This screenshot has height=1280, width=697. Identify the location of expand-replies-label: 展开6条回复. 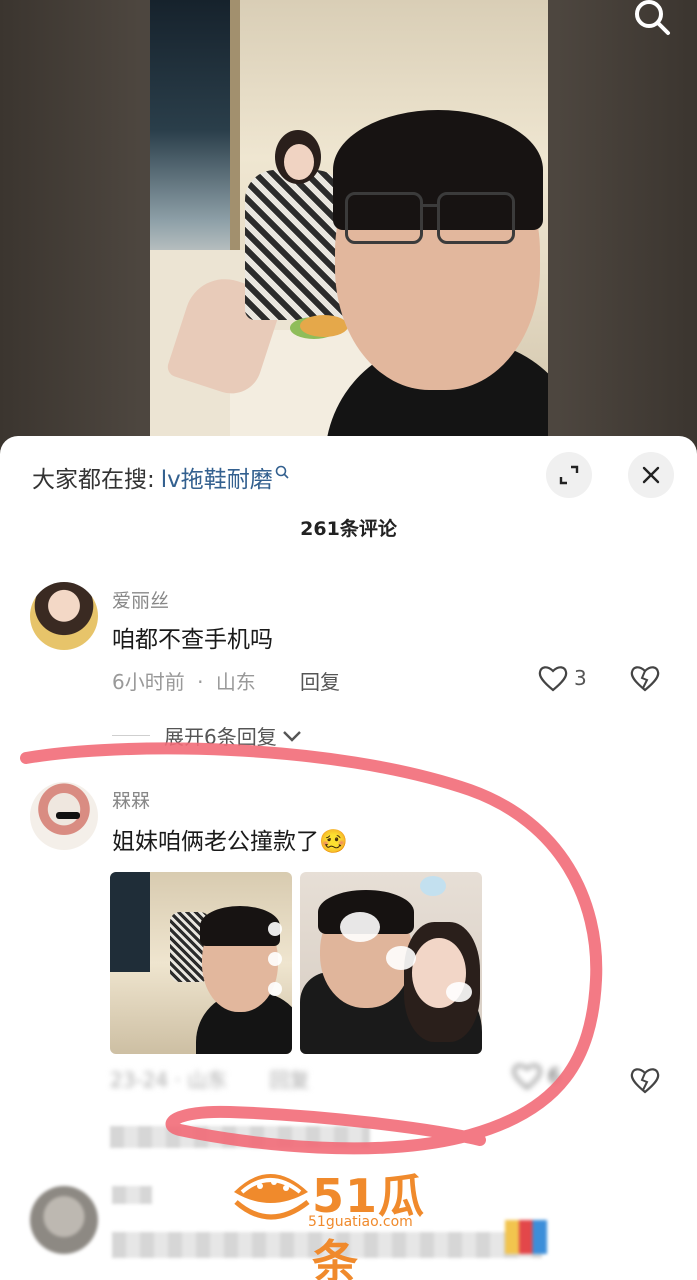
(220, 737).